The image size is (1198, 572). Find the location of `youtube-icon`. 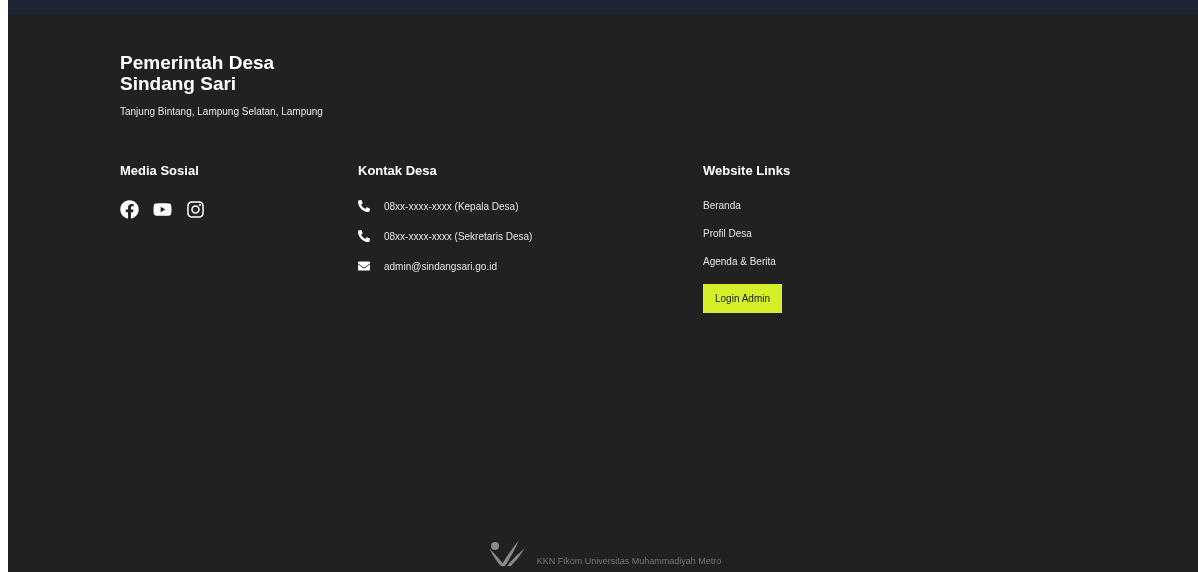

youtube-icon is located at coordinates (162, 209).